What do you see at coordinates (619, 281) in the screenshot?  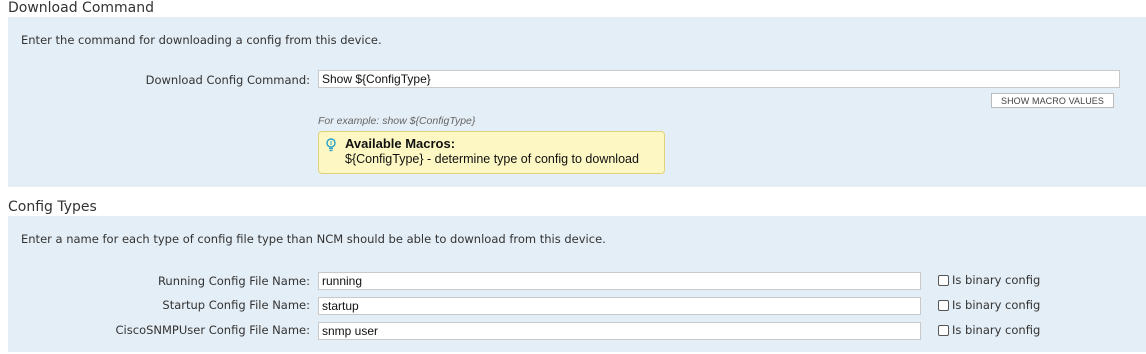 I see `running-config-input` at bounding box center [619, 281].